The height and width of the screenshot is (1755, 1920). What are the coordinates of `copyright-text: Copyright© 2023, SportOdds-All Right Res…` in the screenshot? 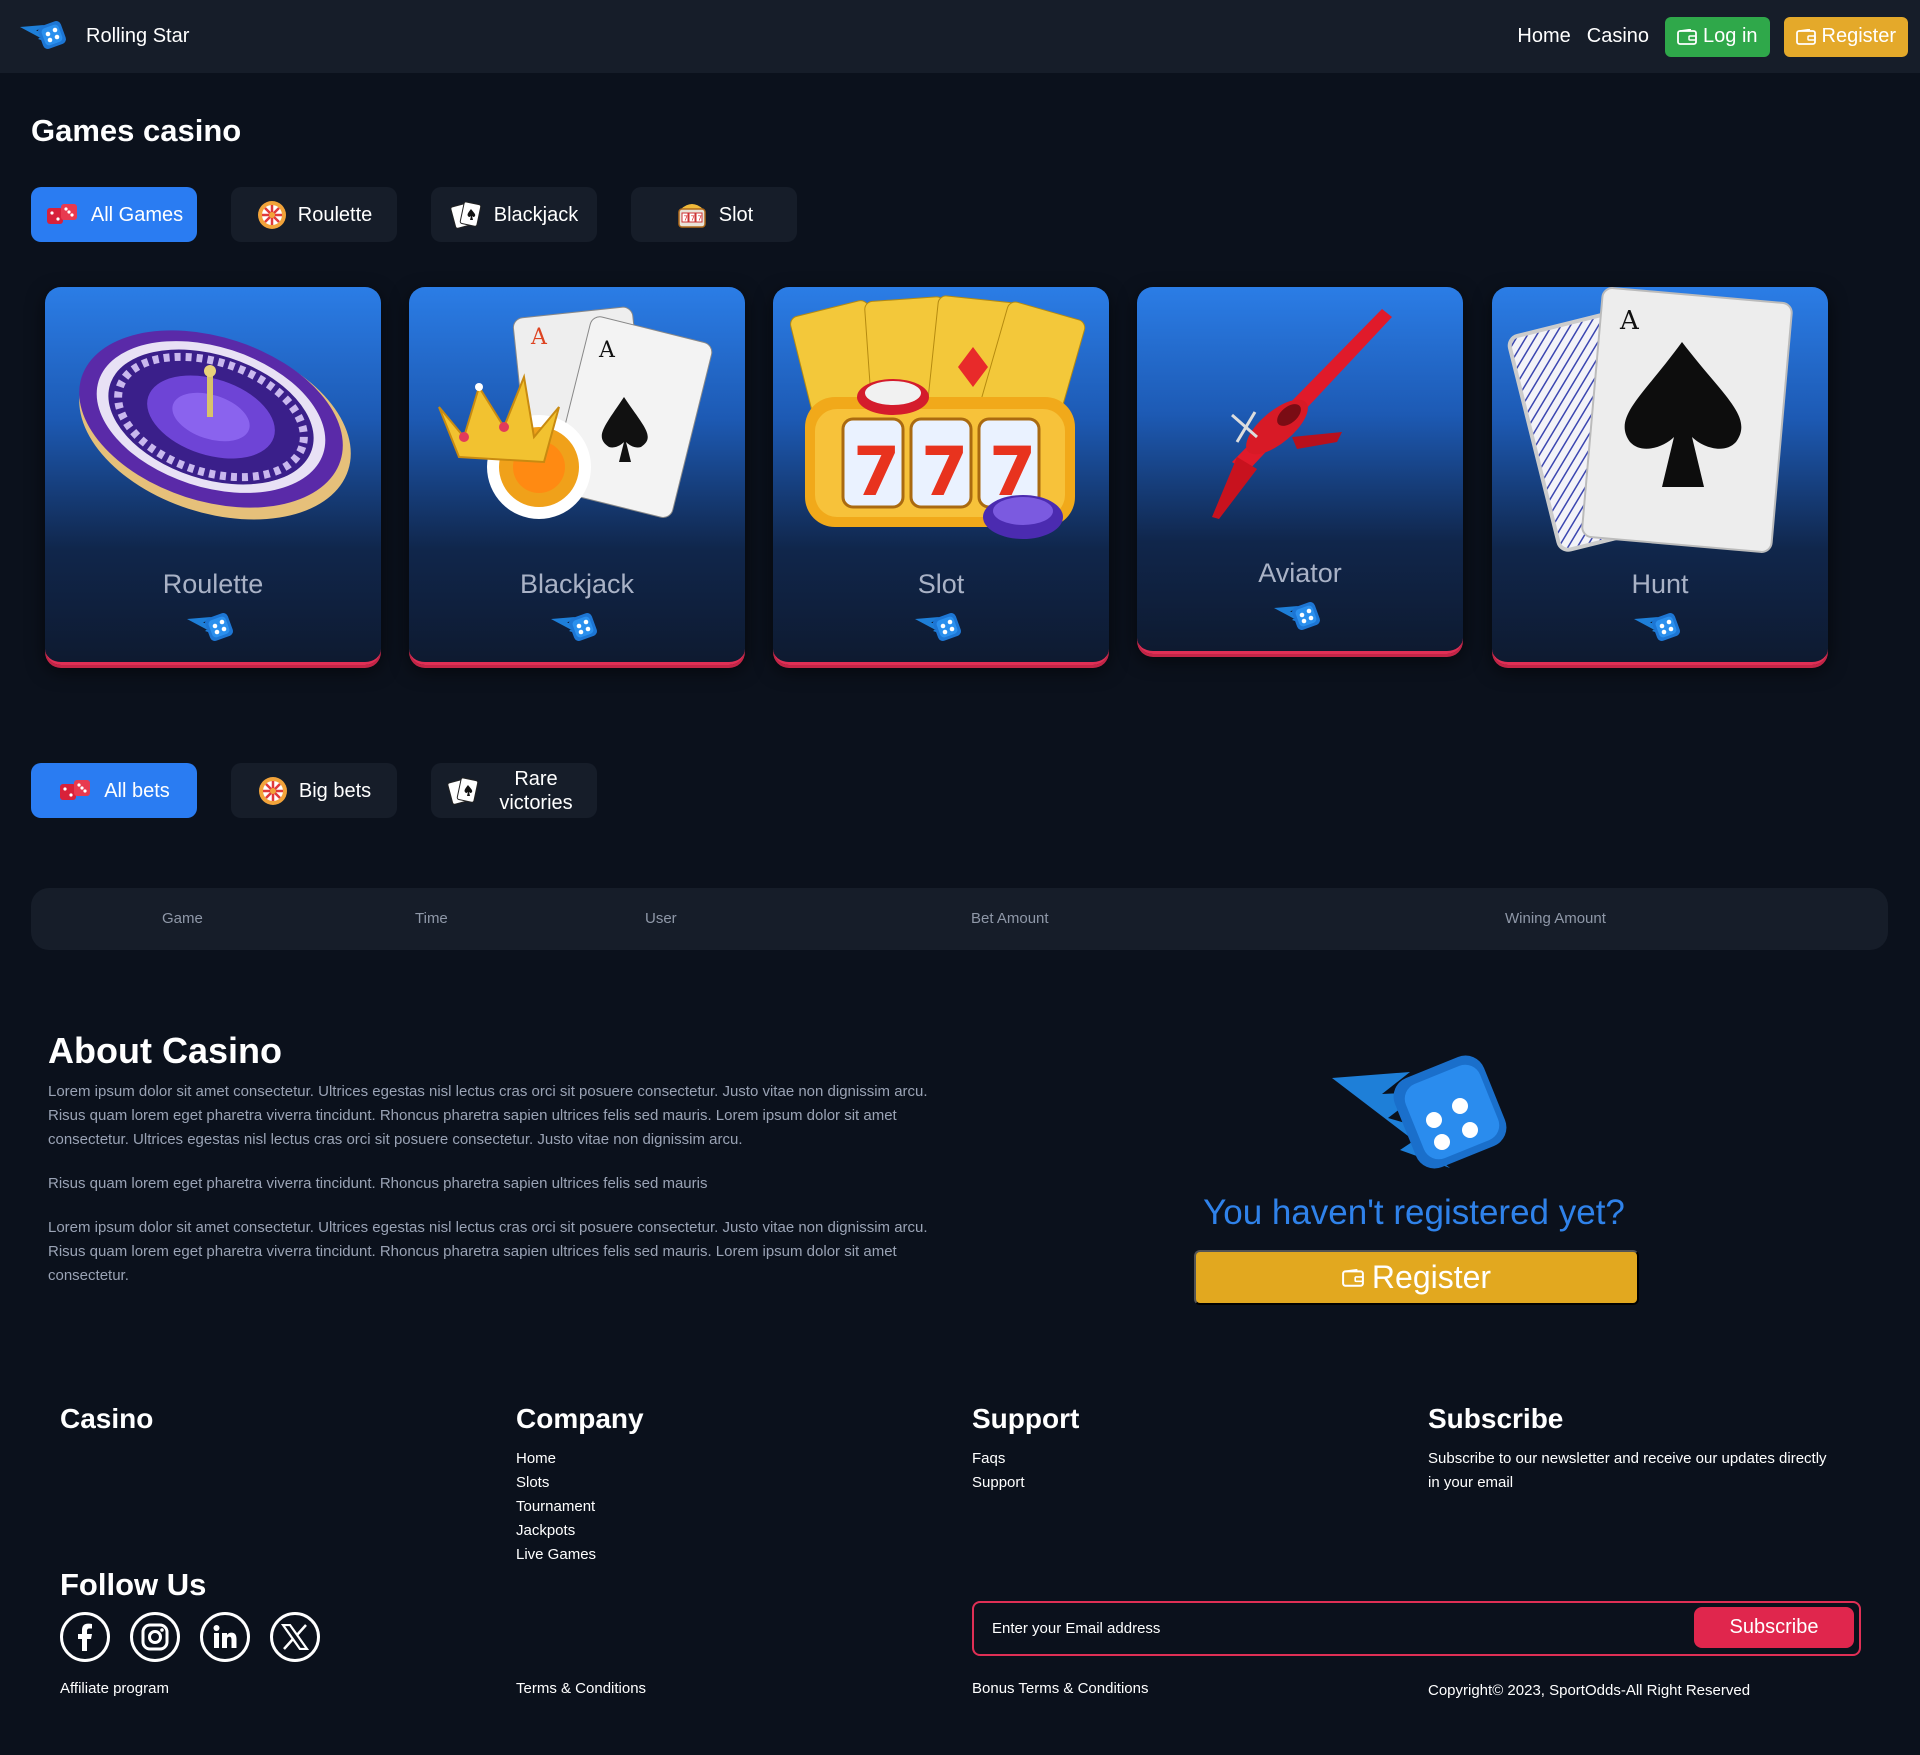 It's located at (1589, 1690).